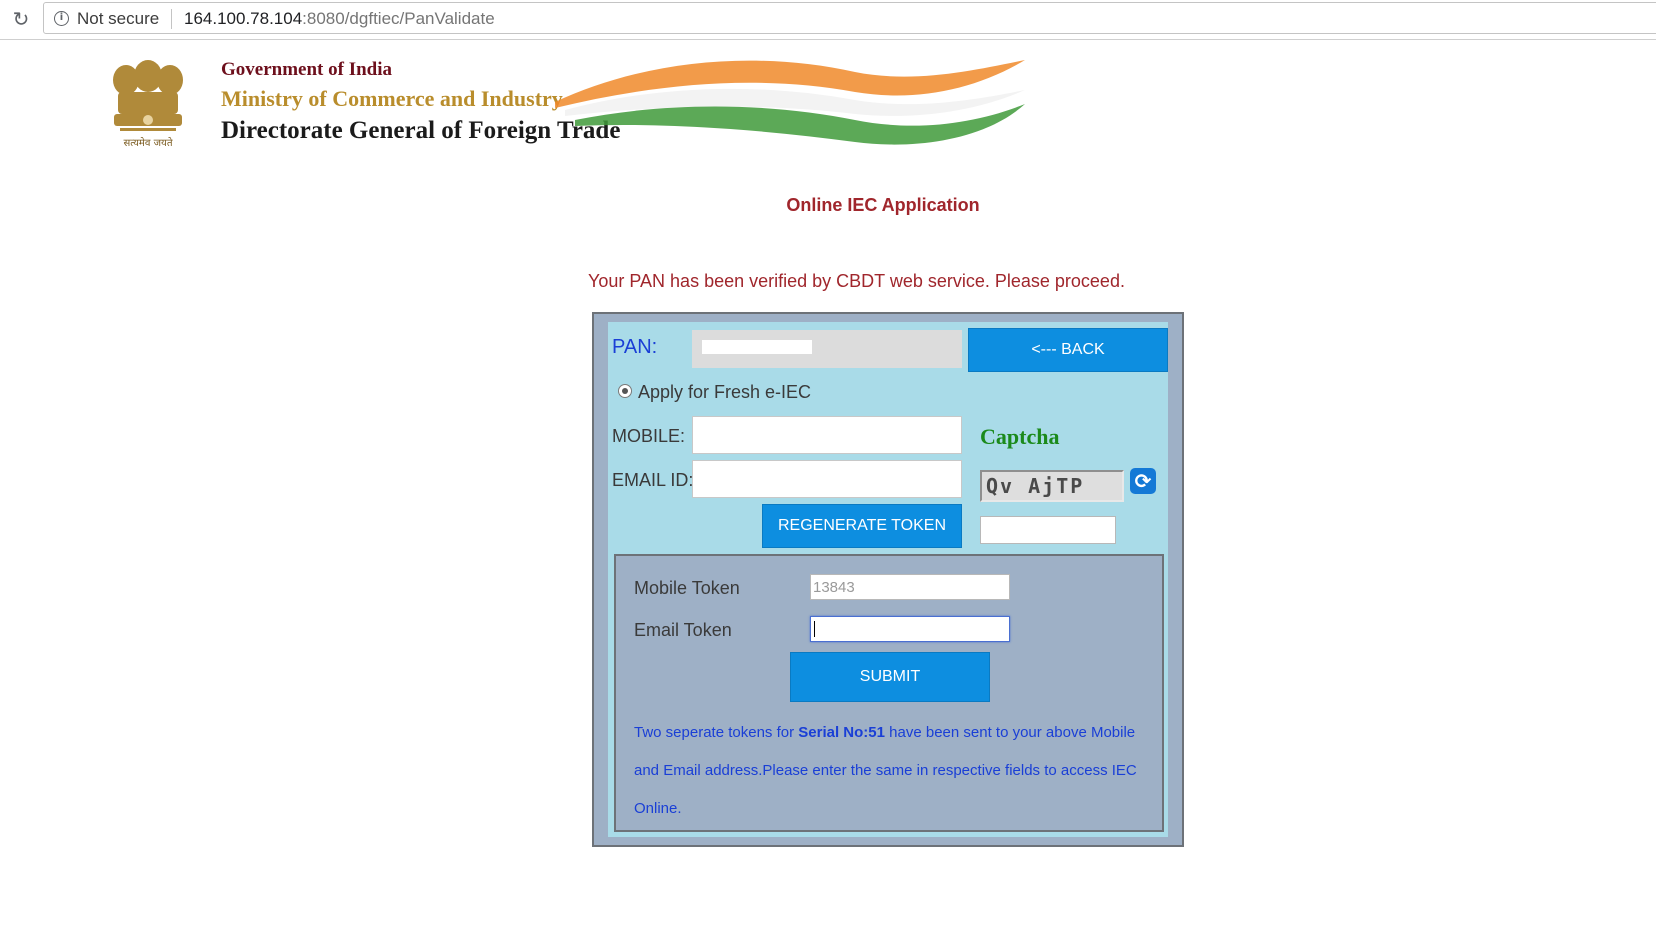 This screenshot has width=1656, height=951. What do you see at coordinates (716, 732) in the screenshot?
I see `token-info-prefix: Two seperate tokens for` at bounding box center [716, 732].